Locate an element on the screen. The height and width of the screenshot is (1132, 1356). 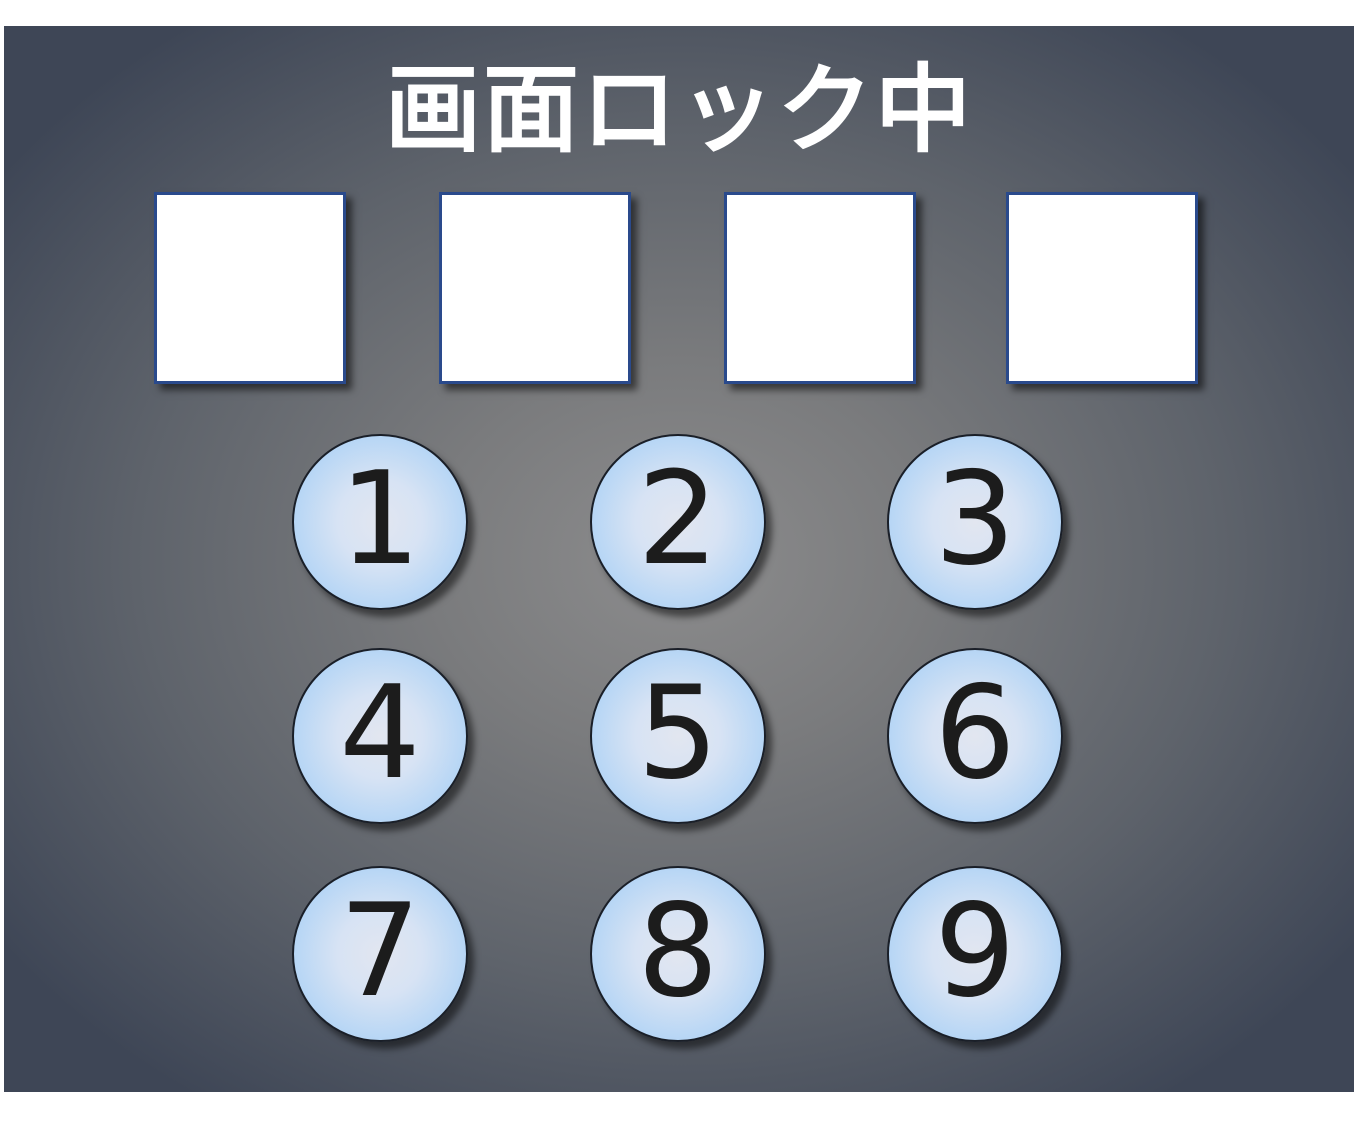
keypad-button-1: 1 is located at coordinates (380, 522).